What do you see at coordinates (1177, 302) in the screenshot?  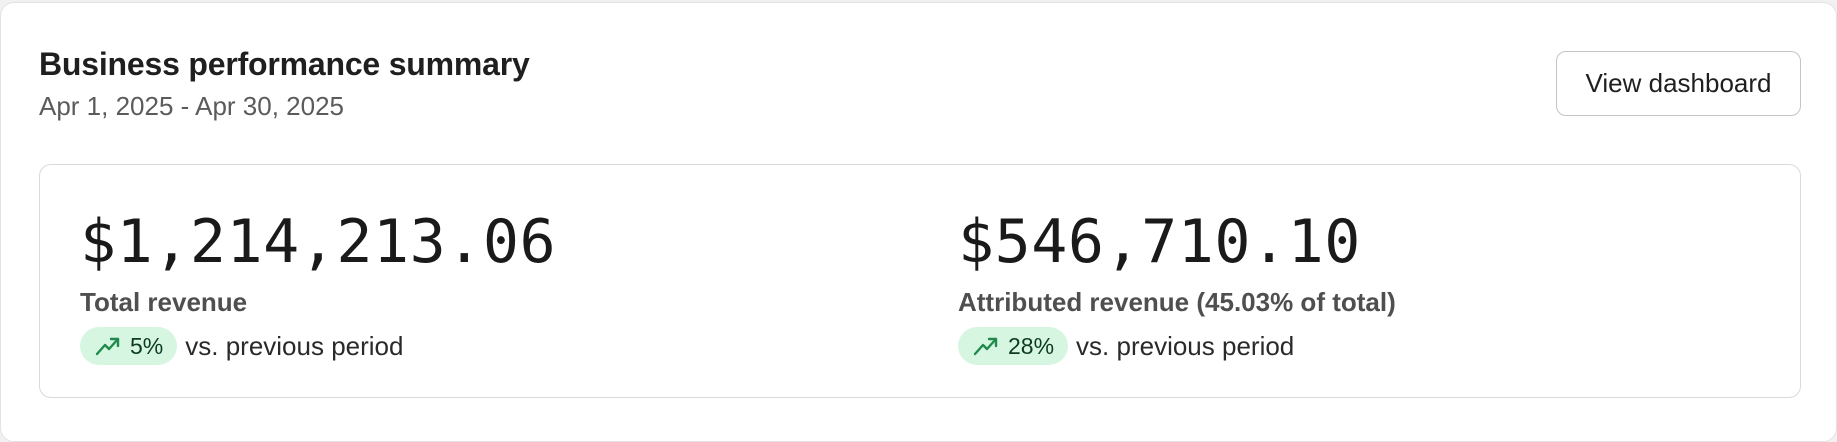 I see `metric-label: Attributed revenue (45.03% of total)` at bounding box center [1177, 302].